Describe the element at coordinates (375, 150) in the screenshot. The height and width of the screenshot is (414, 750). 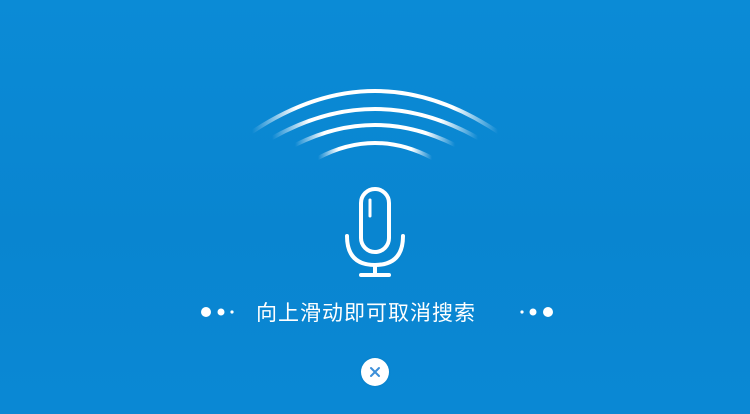
I see `sound-wave-inner` at that location.